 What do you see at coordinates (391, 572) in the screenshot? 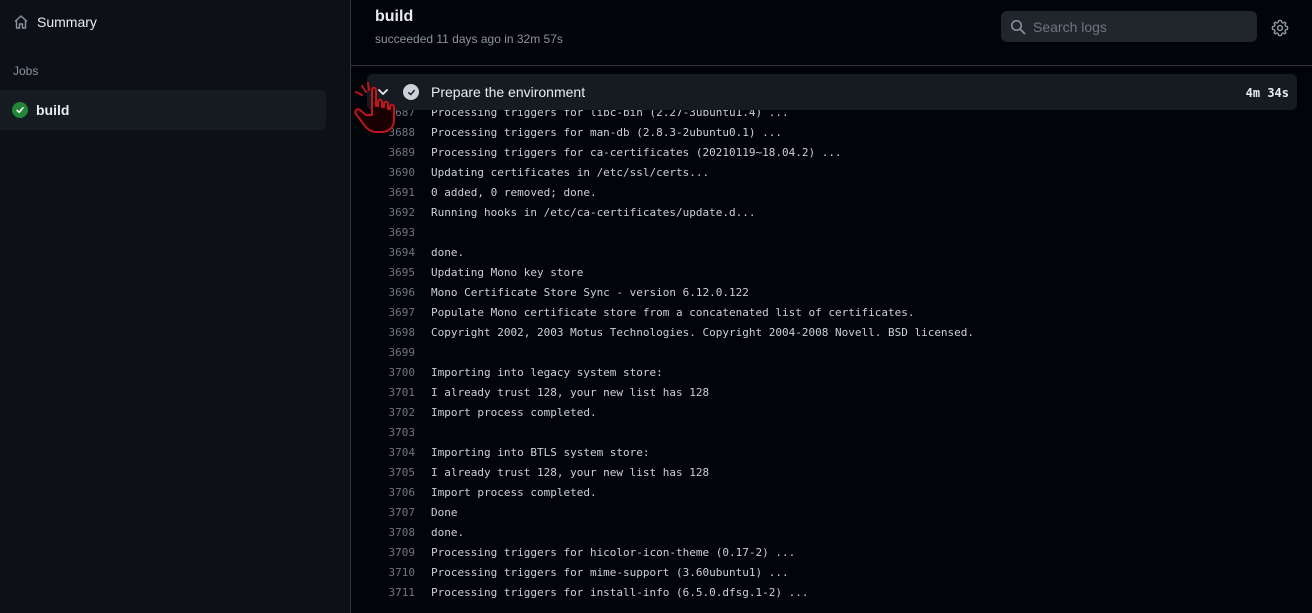
I see `log-line-number: 3710` at bounding box center [391, 572].